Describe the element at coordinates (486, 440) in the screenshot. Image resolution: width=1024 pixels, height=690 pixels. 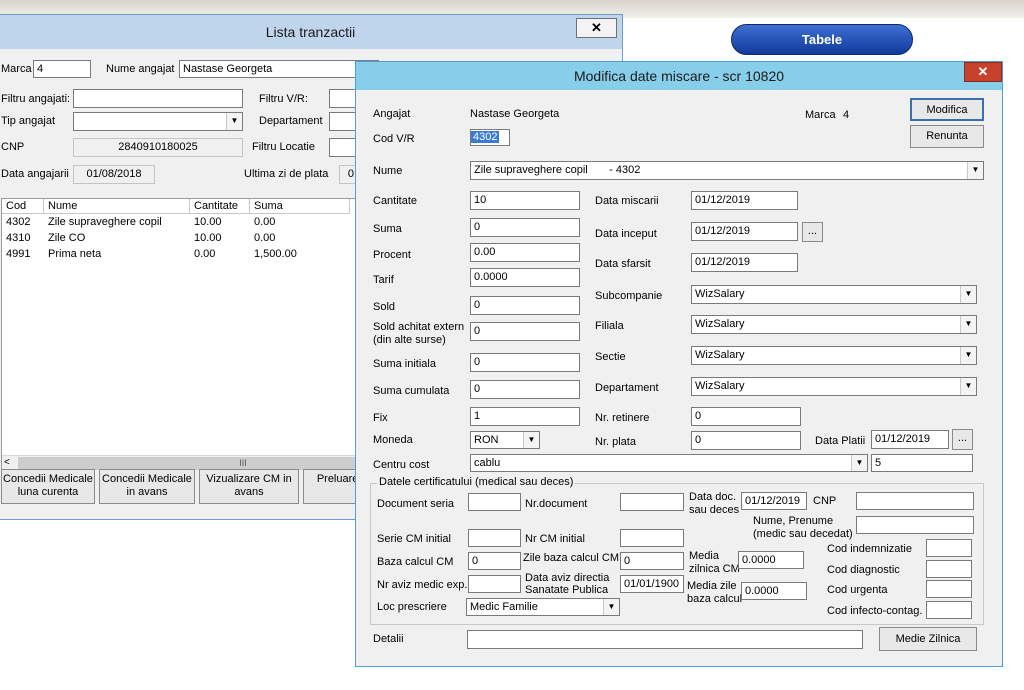
I see `moneda-select-value: RON` at that location.